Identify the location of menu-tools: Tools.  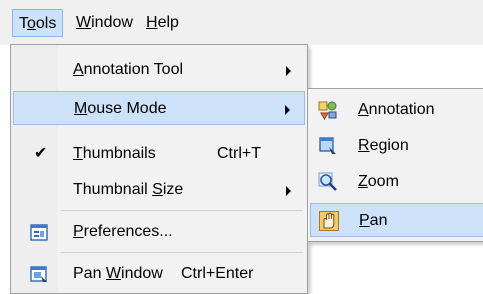
(38, 23).